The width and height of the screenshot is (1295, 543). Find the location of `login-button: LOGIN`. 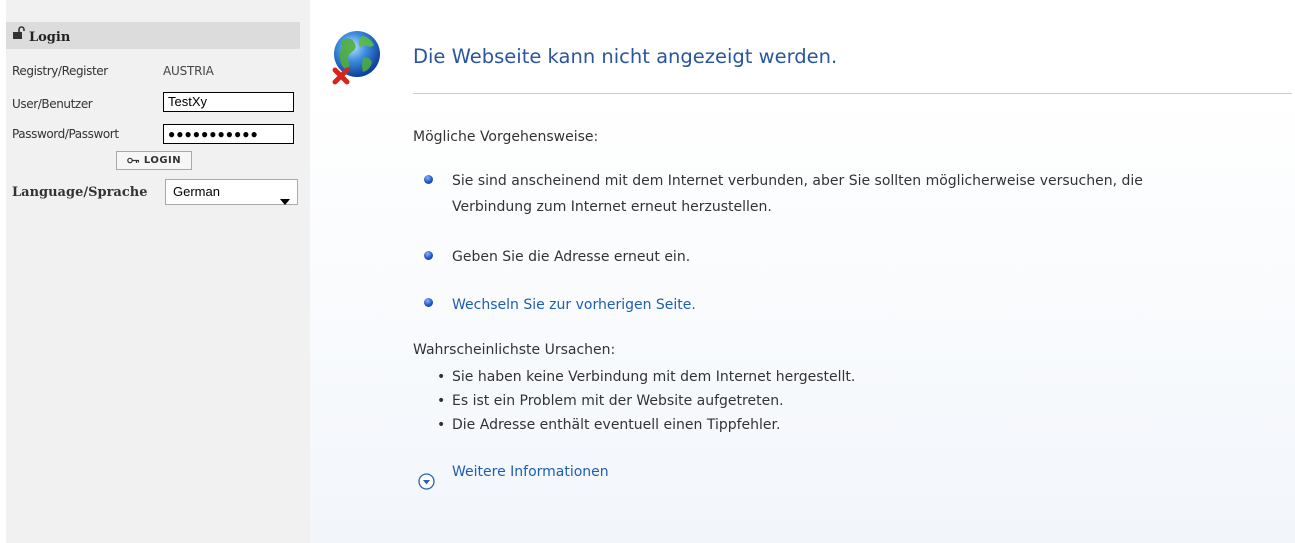

login-button: LOGIN is located at coordinates (154, 160).